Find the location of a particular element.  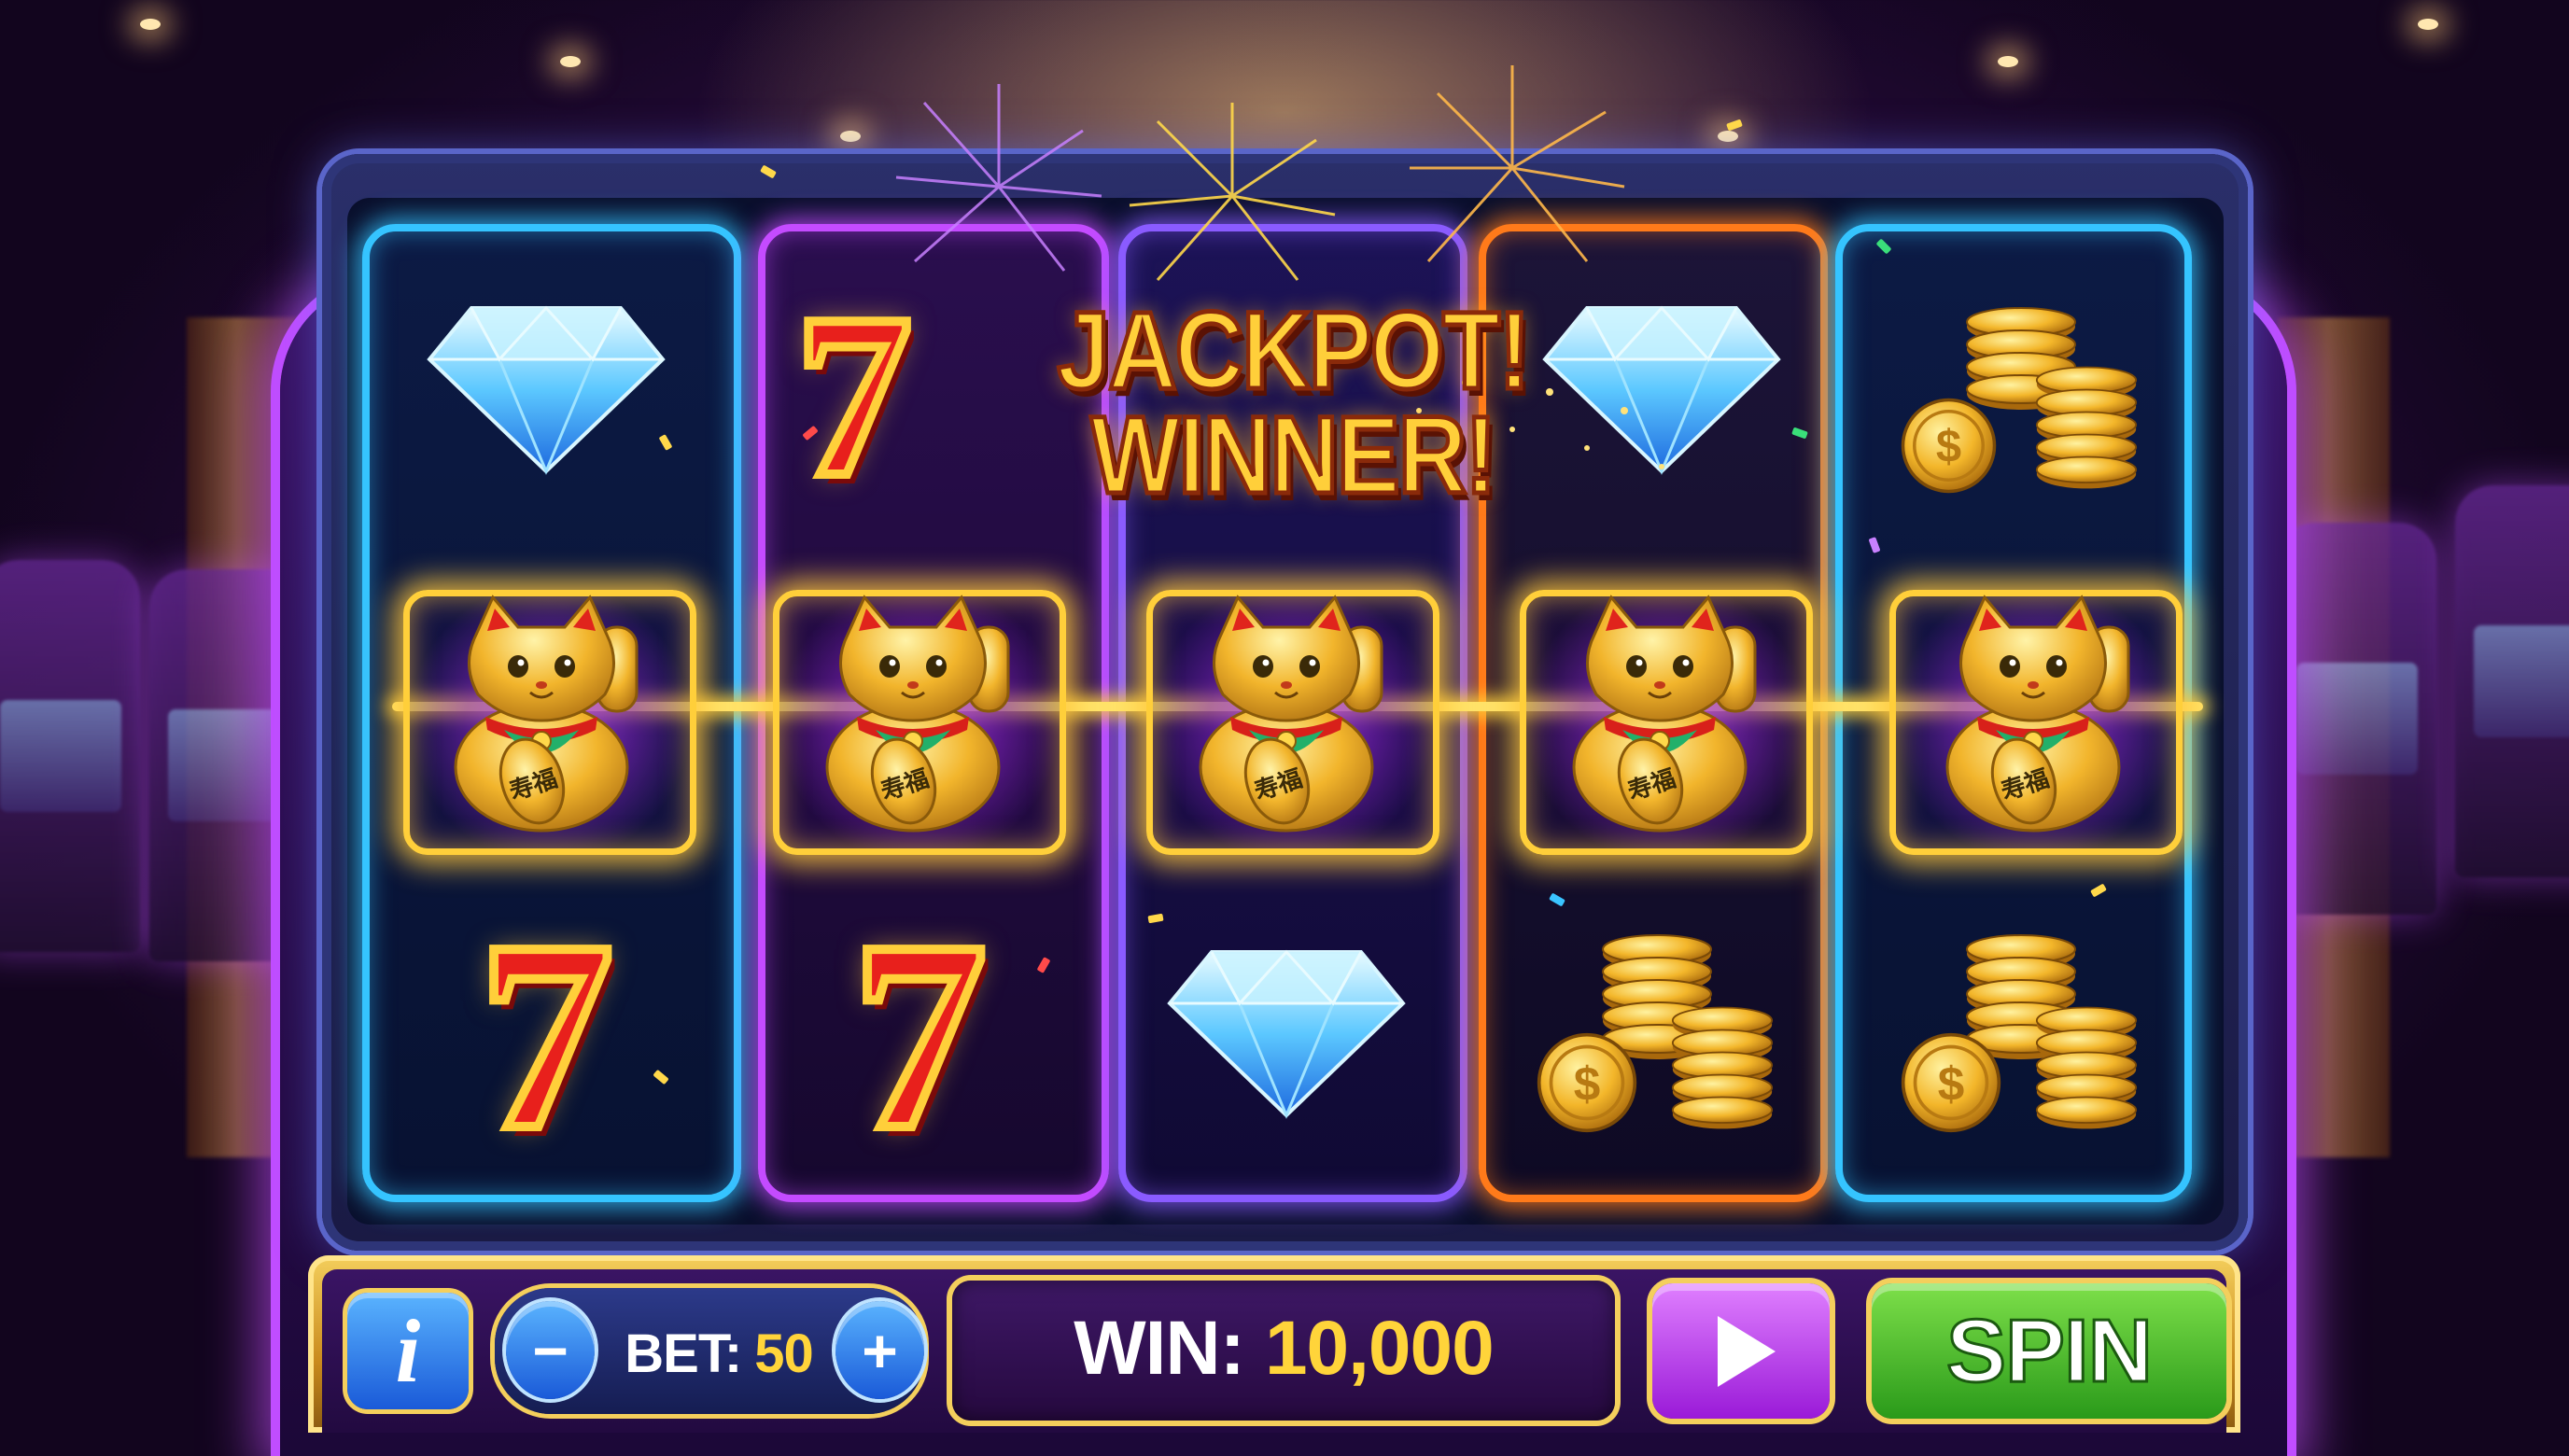

autoplay-button is located at coordinates (1741, 1351).